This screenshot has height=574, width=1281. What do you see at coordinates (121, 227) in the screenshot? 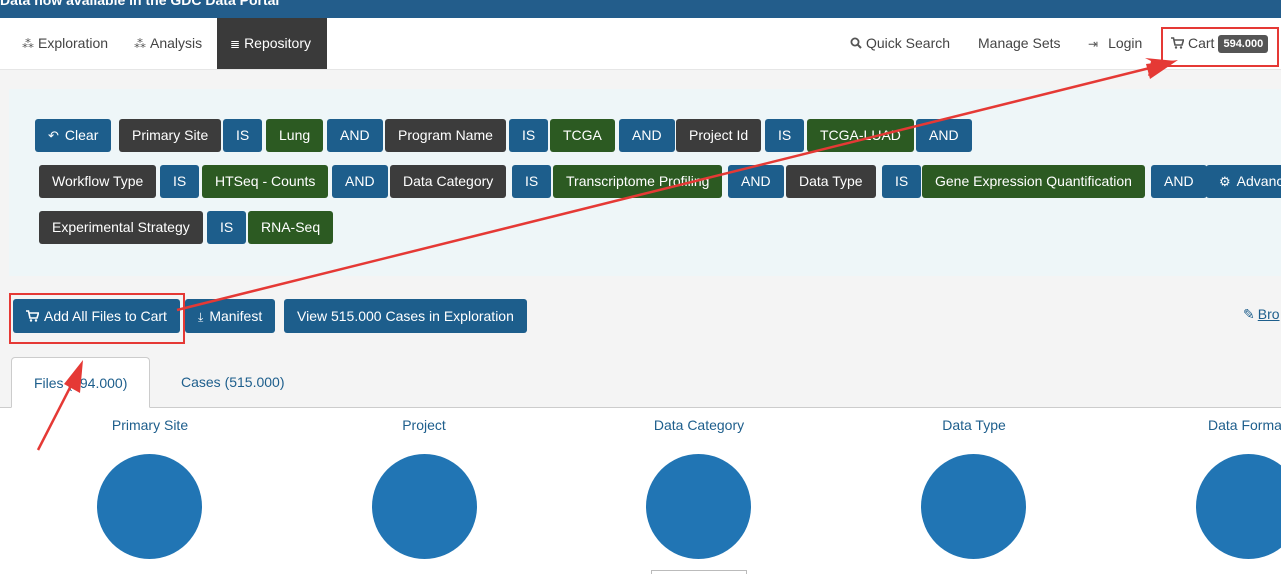
I see `query-field: Experimental Strategy` at bounding box center [121, 227].